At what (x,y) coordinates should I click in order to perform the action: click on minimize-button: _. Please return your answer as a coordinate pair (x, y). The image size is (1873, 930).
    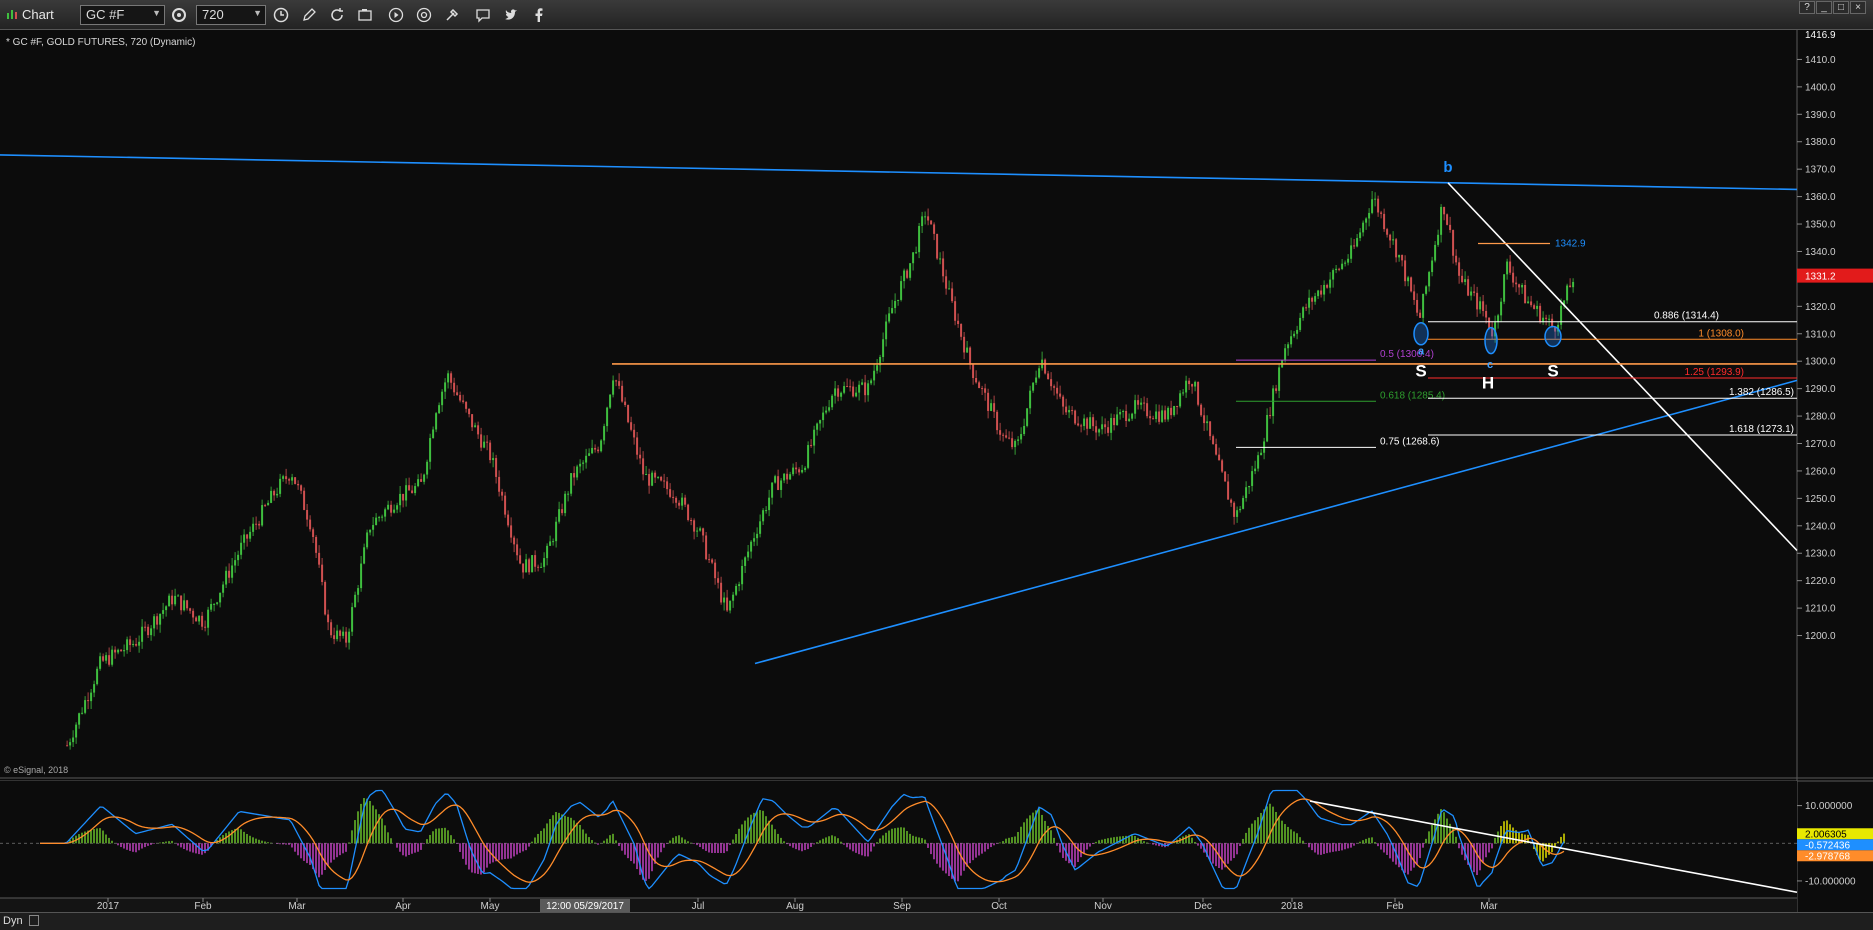
    Looking at the image, I should click on (1824, 7).